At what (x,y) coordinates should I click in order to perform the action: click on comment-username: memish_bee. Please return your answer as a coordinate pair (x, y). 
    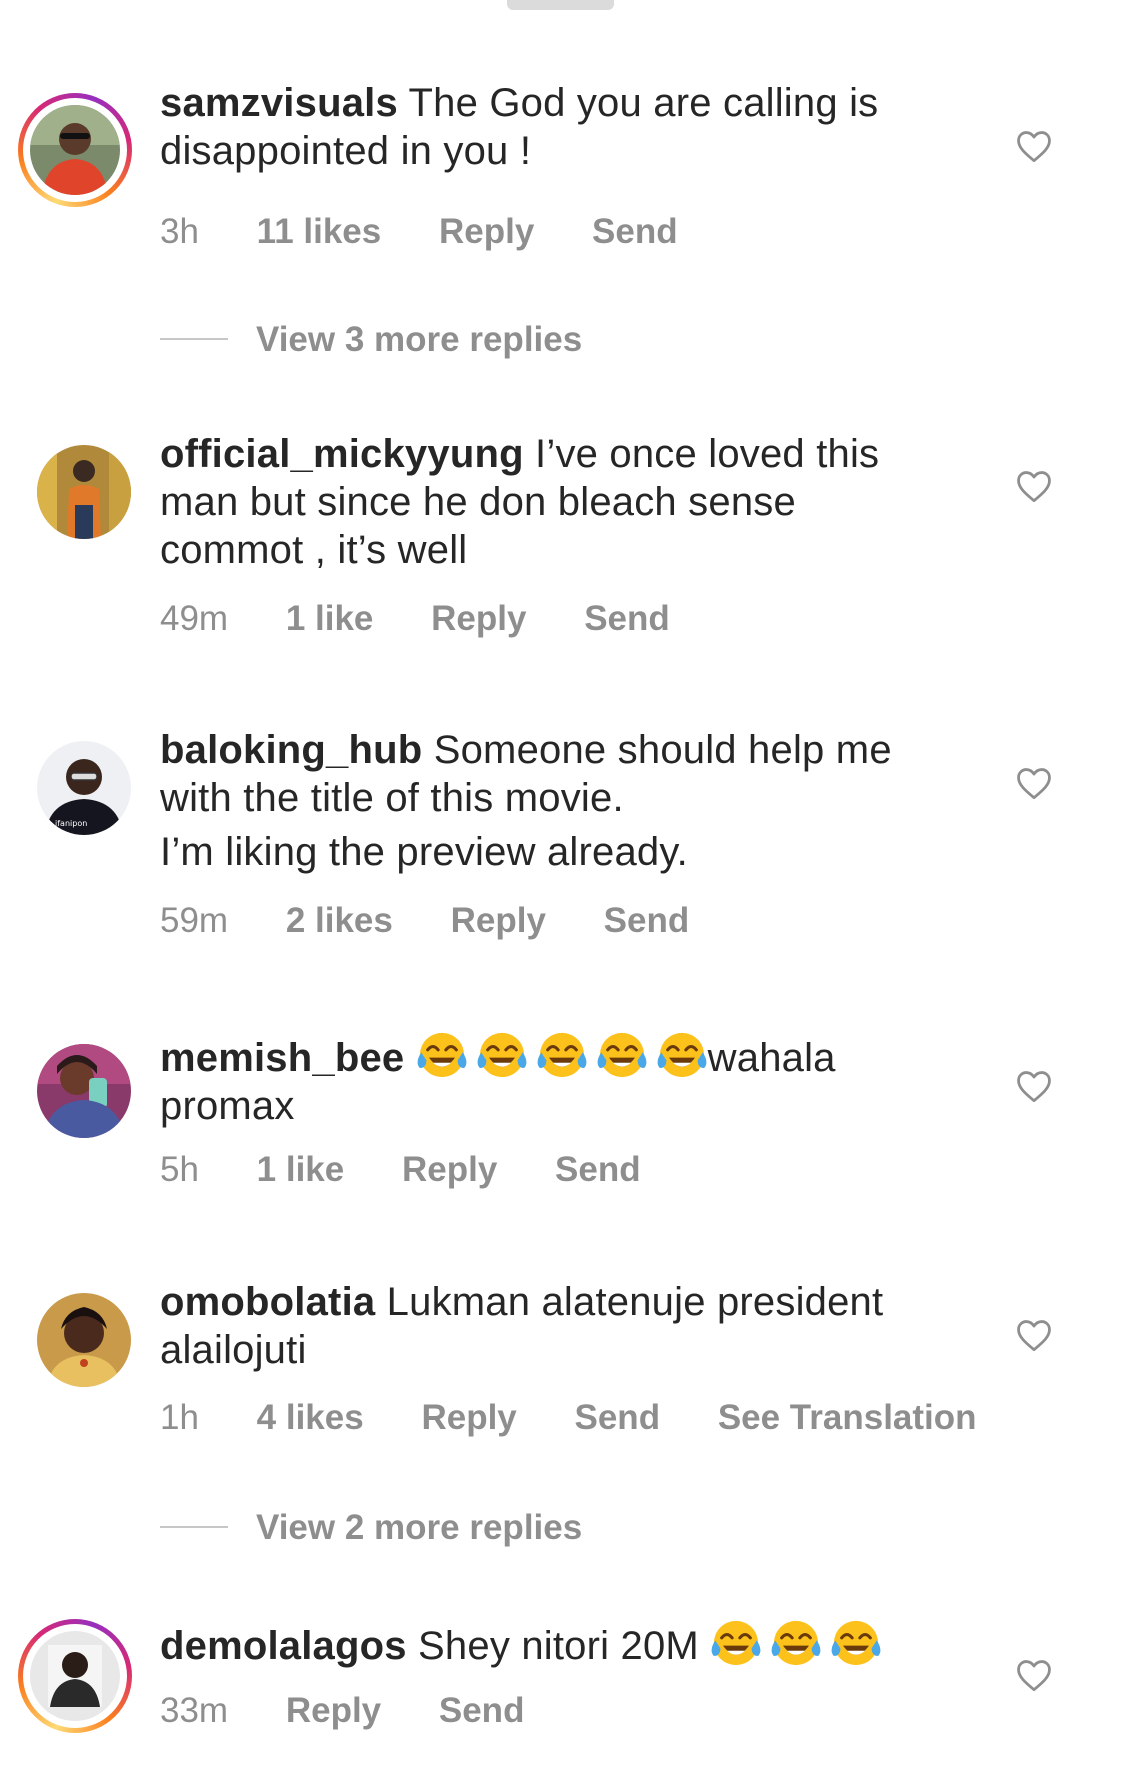
    Looking at the image, I should click on (282, 1058).